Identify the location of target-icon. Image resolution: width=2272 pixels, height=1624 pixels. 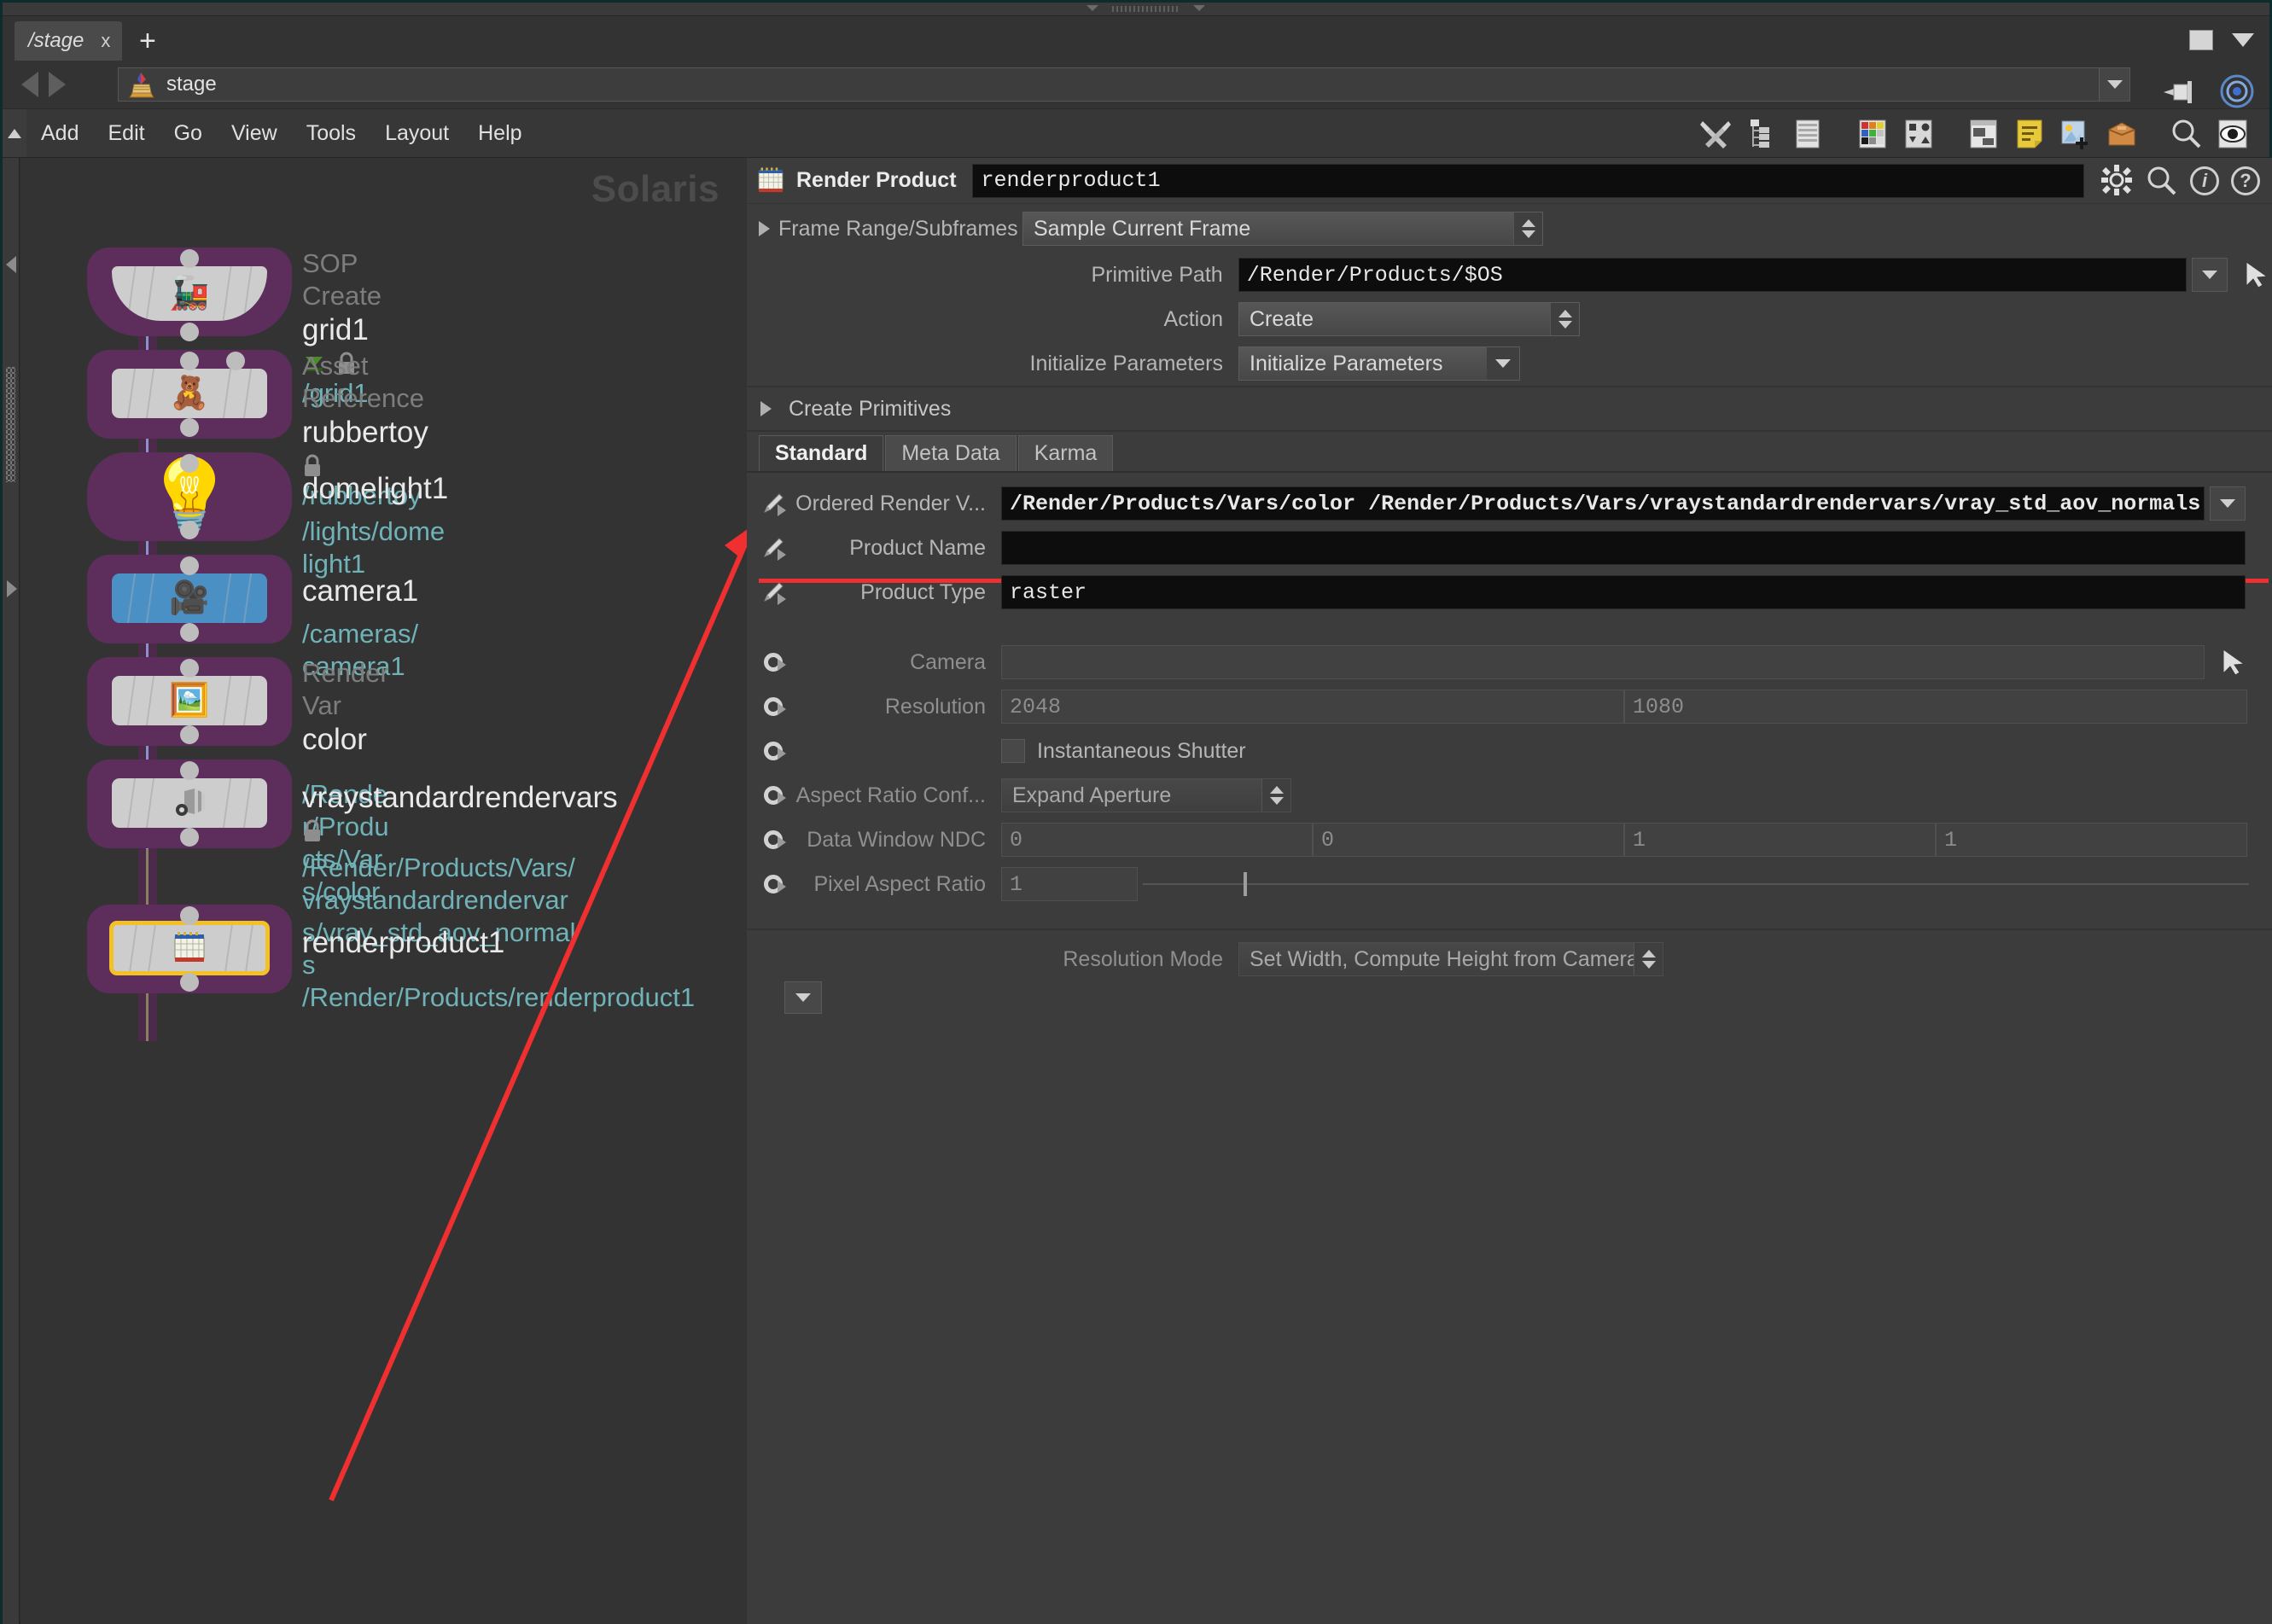
(2237, 93).